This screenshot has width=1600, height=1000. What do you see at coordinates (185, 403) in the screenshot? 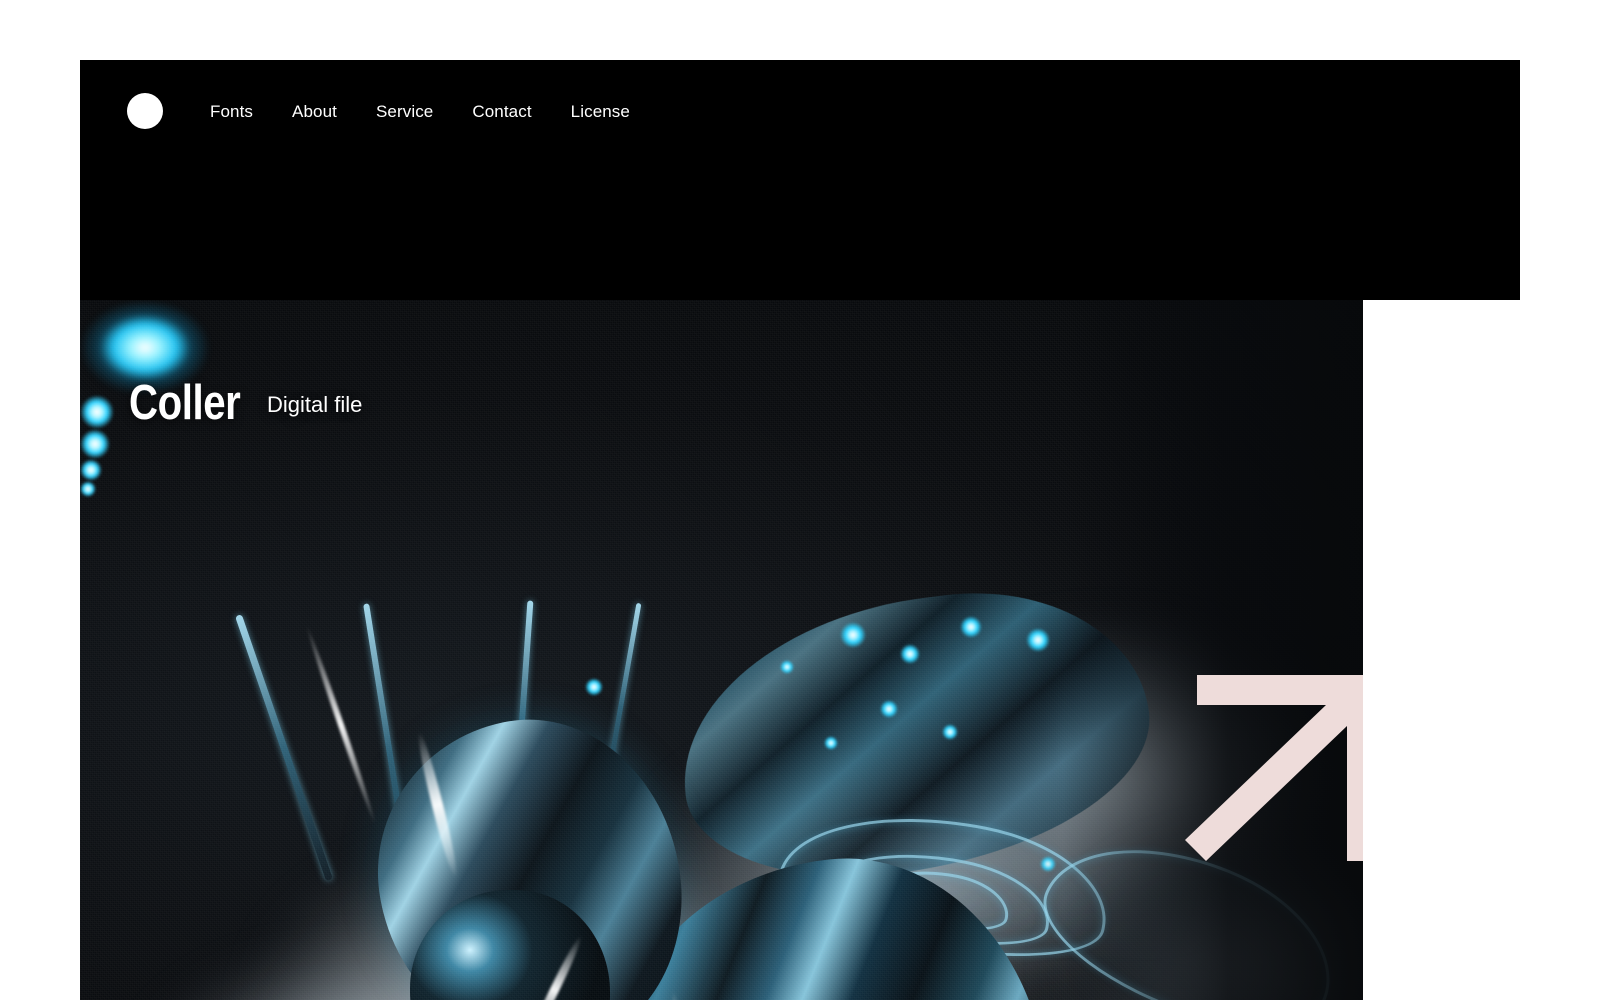
I see `hero-title: Coller` at bounding box center [185, 403].